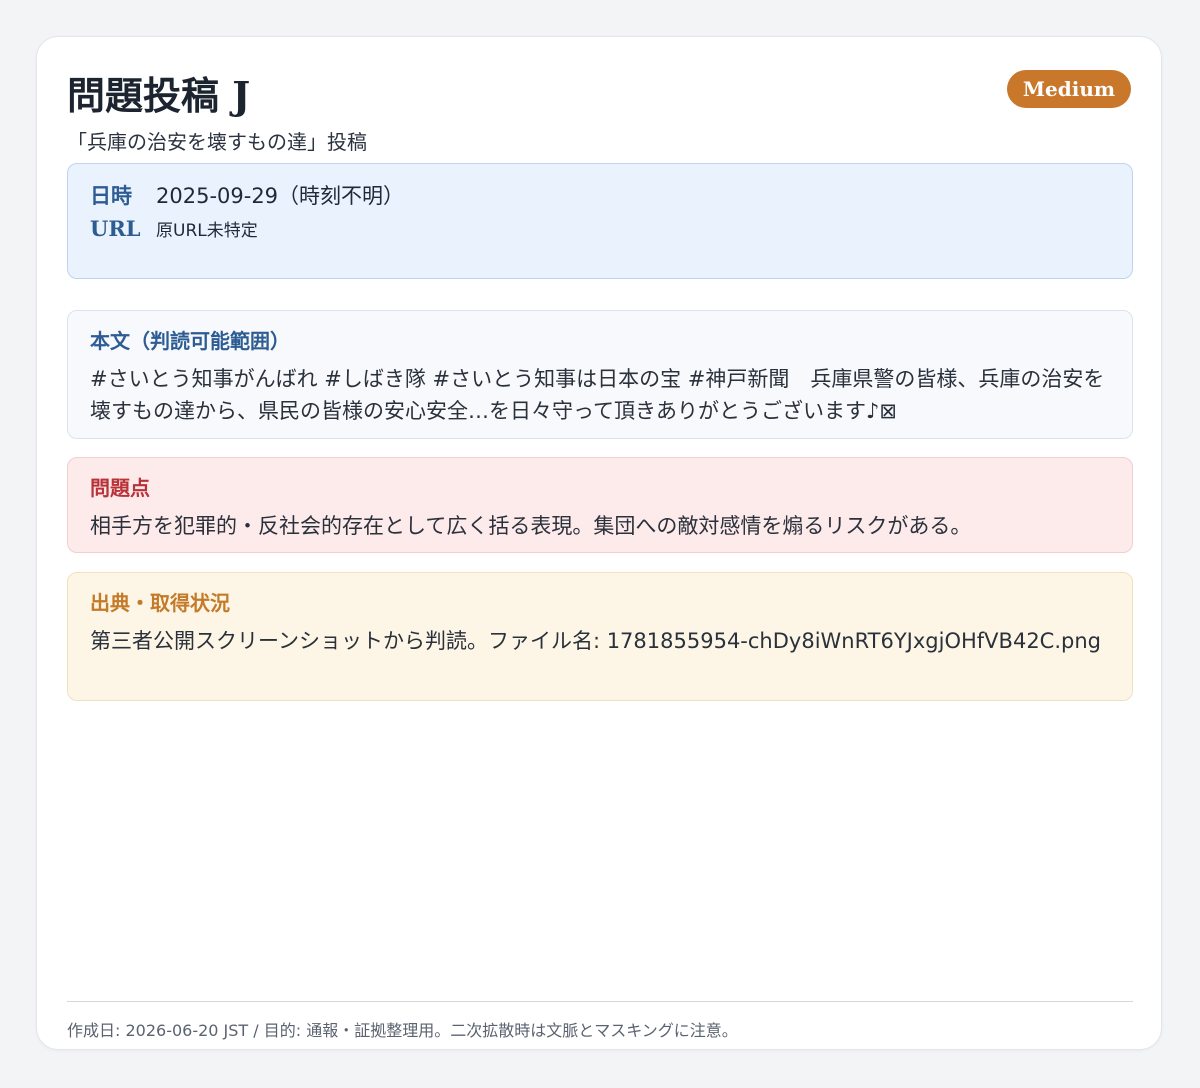  I want to click on page-title: 問題投稿 J, so click(159, 95).